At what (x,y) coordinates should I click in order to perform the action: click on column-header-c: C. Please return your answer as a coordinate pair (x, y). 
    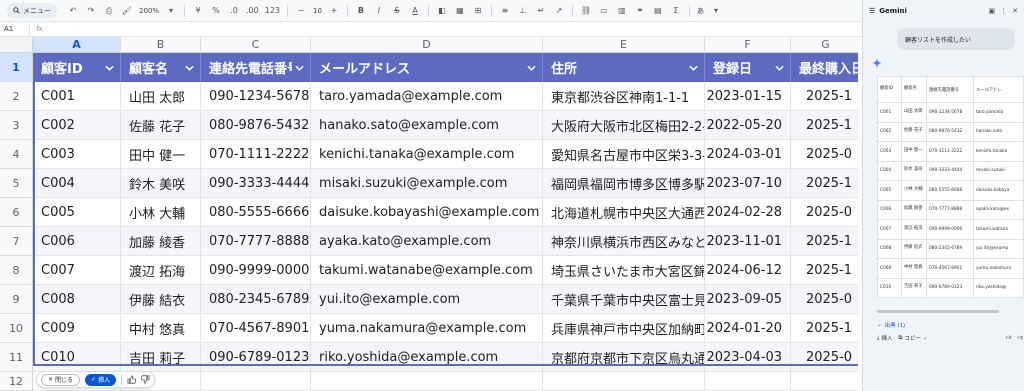
    Looking at the image, I should click on (256, 45).